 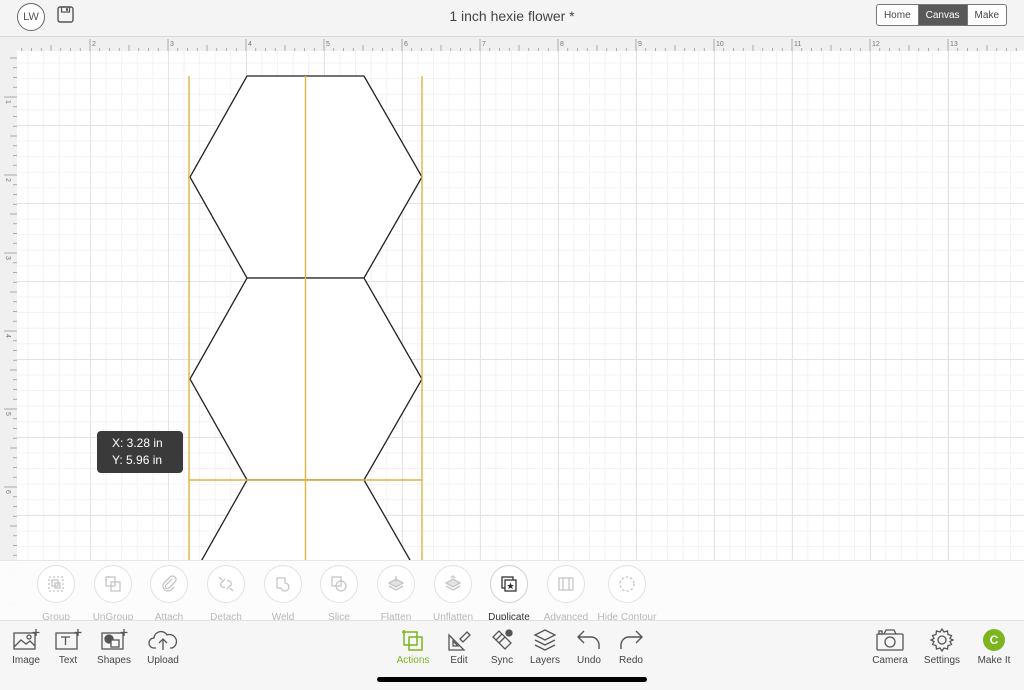 What do you see at coordinates (627, 584) in the screenshot?
I see `hide-contour-icon` at bounding box center [627, 584].